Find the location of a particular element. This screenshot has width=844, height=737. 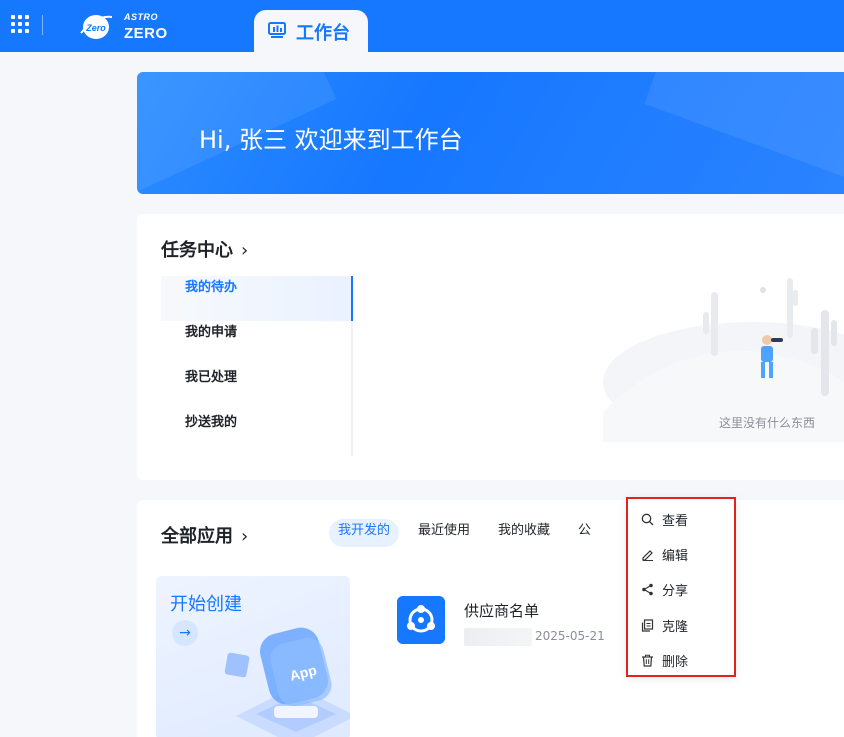

menu-item-share: 分享 is located at coordinates (664, 589).